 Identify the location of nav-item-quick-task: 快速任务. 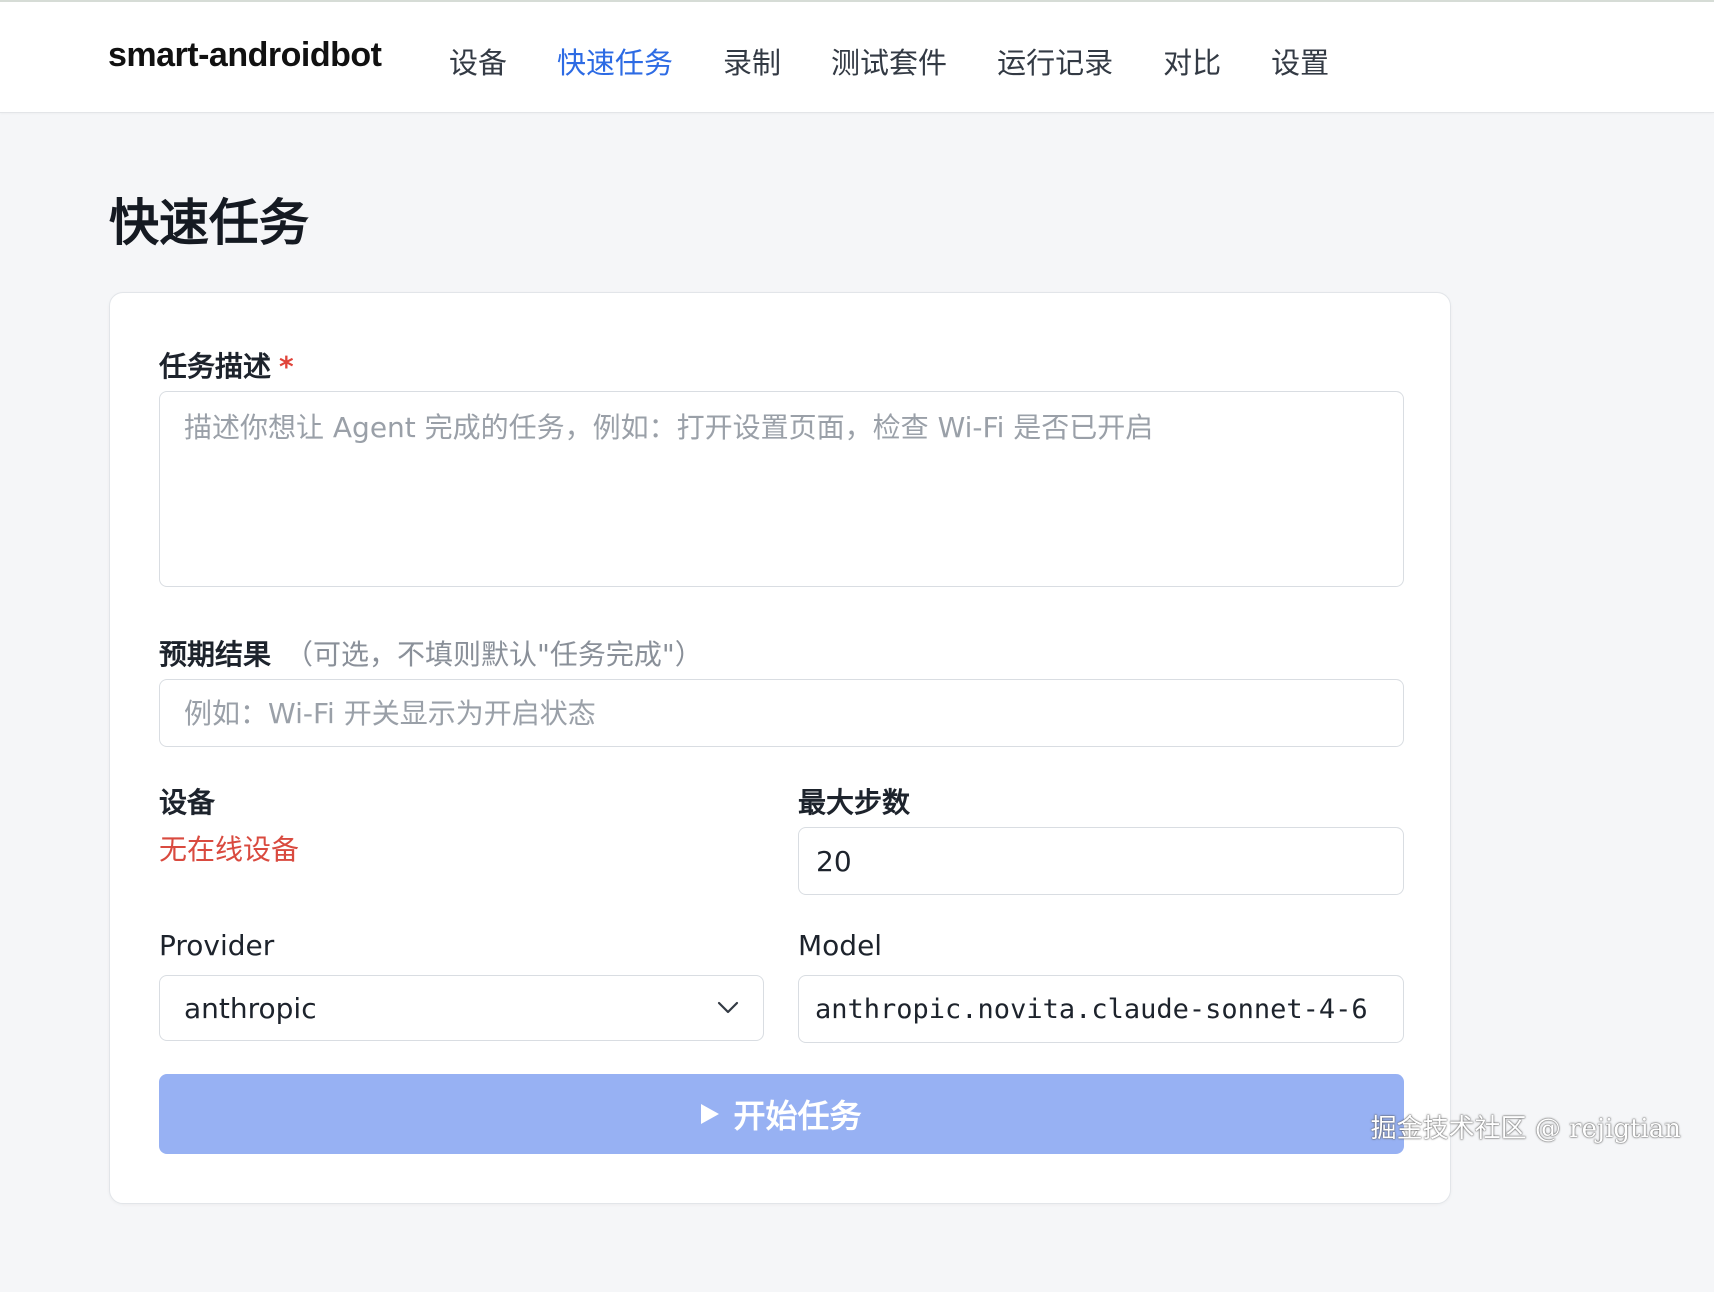
(615, 61).